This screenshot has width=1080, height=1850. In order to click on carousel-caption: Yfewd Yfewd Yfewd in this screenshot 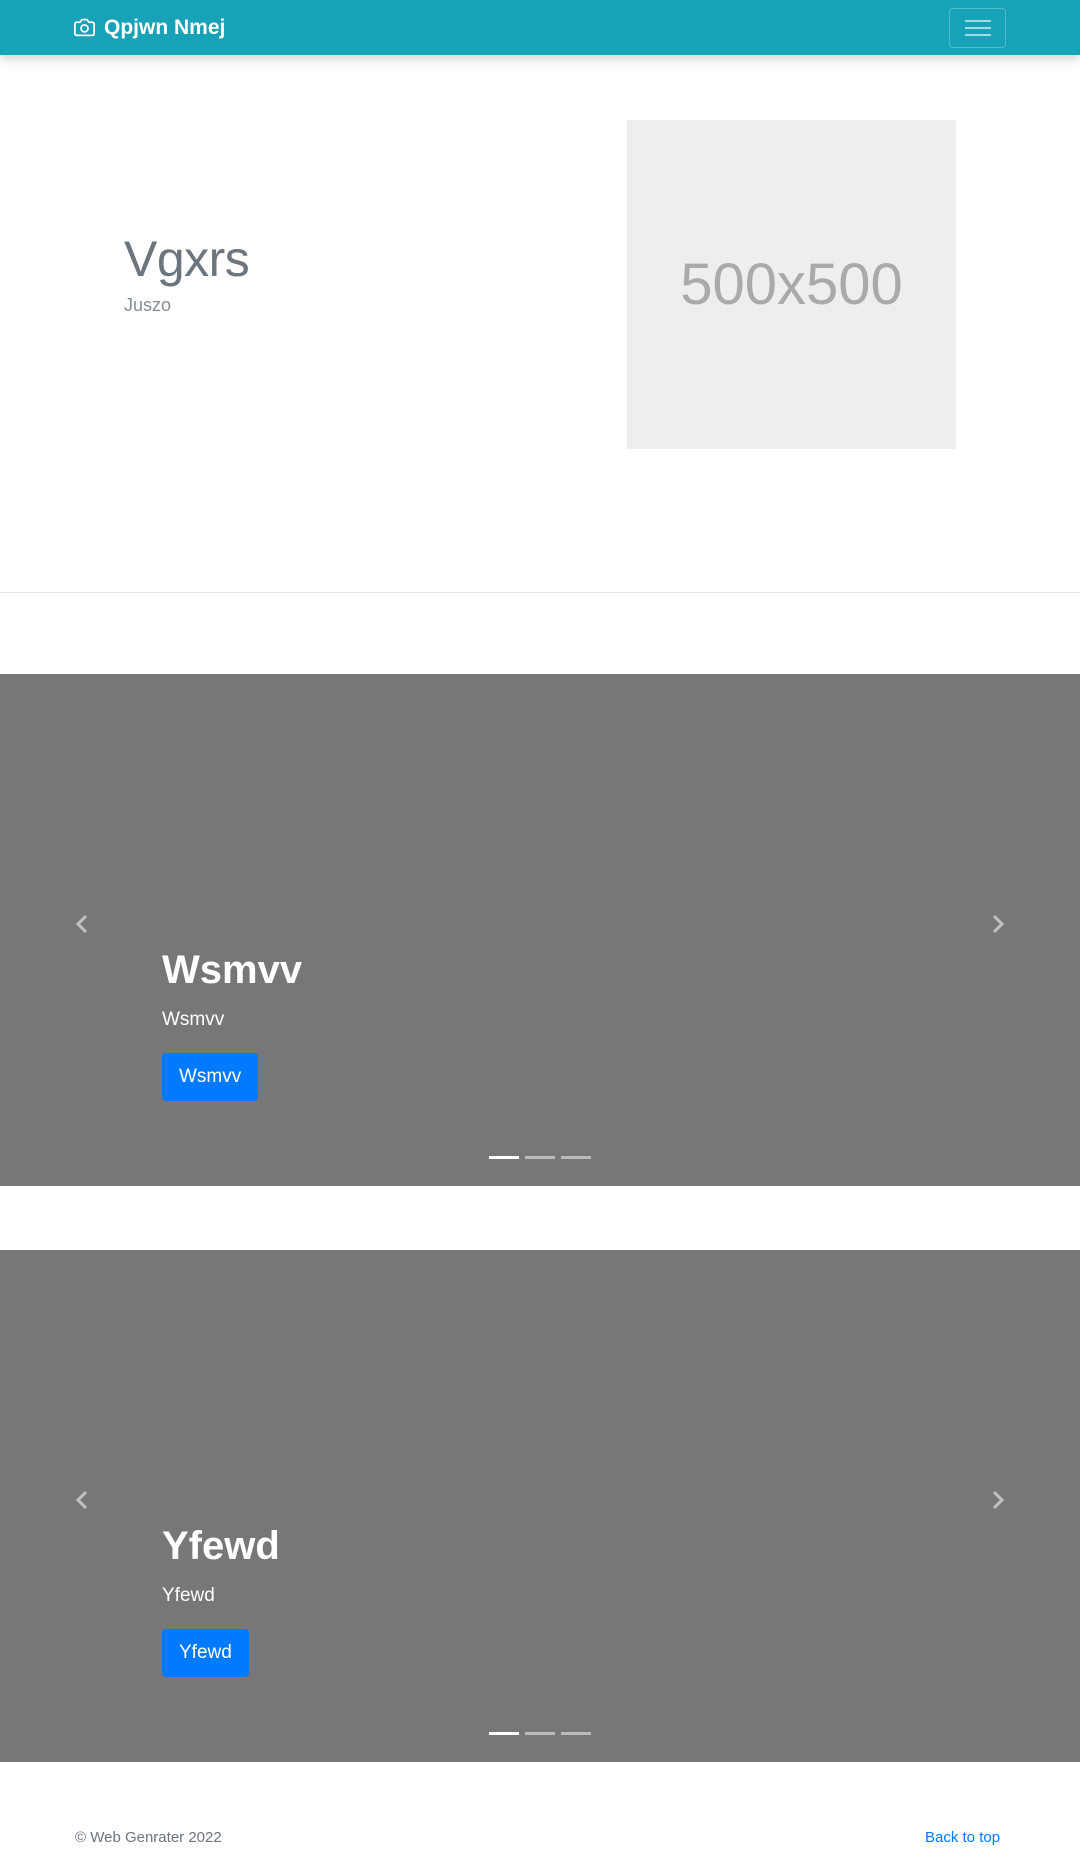, I will do `click(221, 1599)`.